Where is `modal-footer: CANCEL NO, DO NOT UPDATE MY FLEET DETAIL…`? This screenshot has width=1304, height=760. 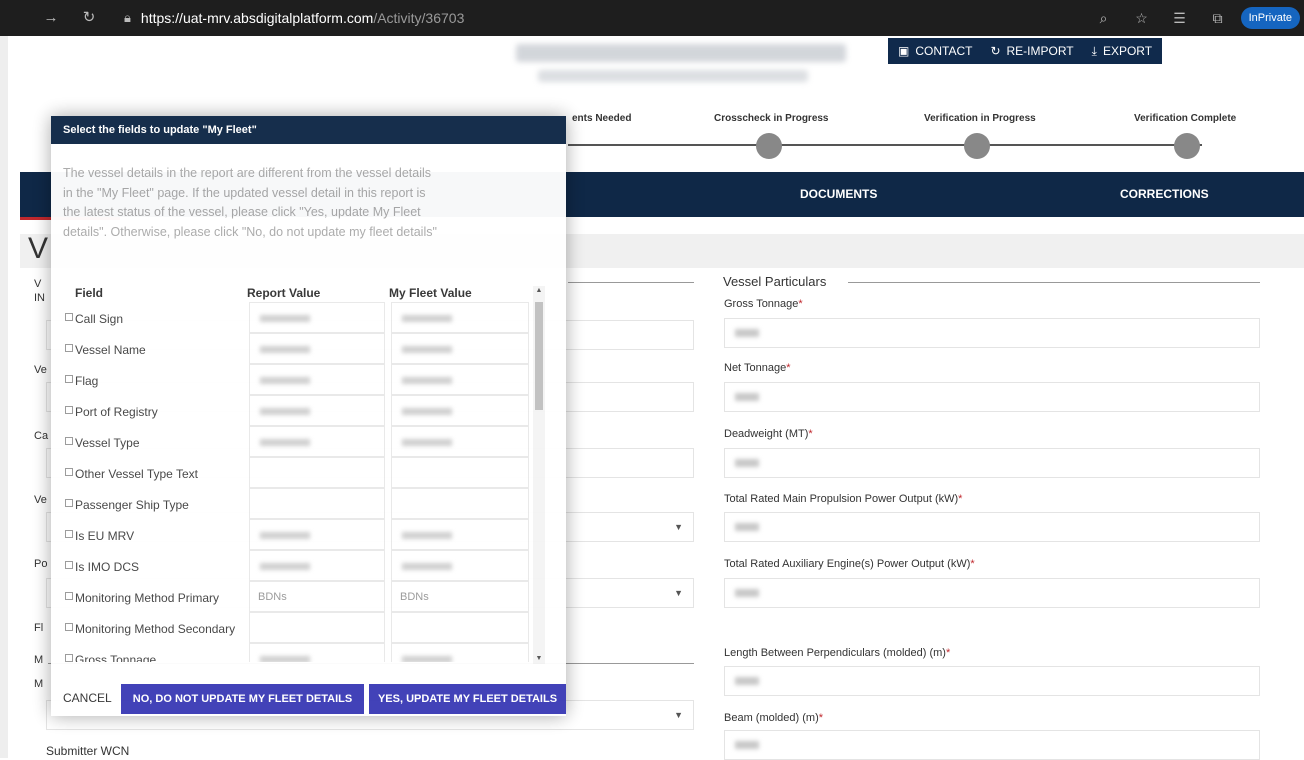
modal-footer: CANCEL NO, DO NOT UPDATE MY FLEET DETAIL… is located at coordinates (308, 699).